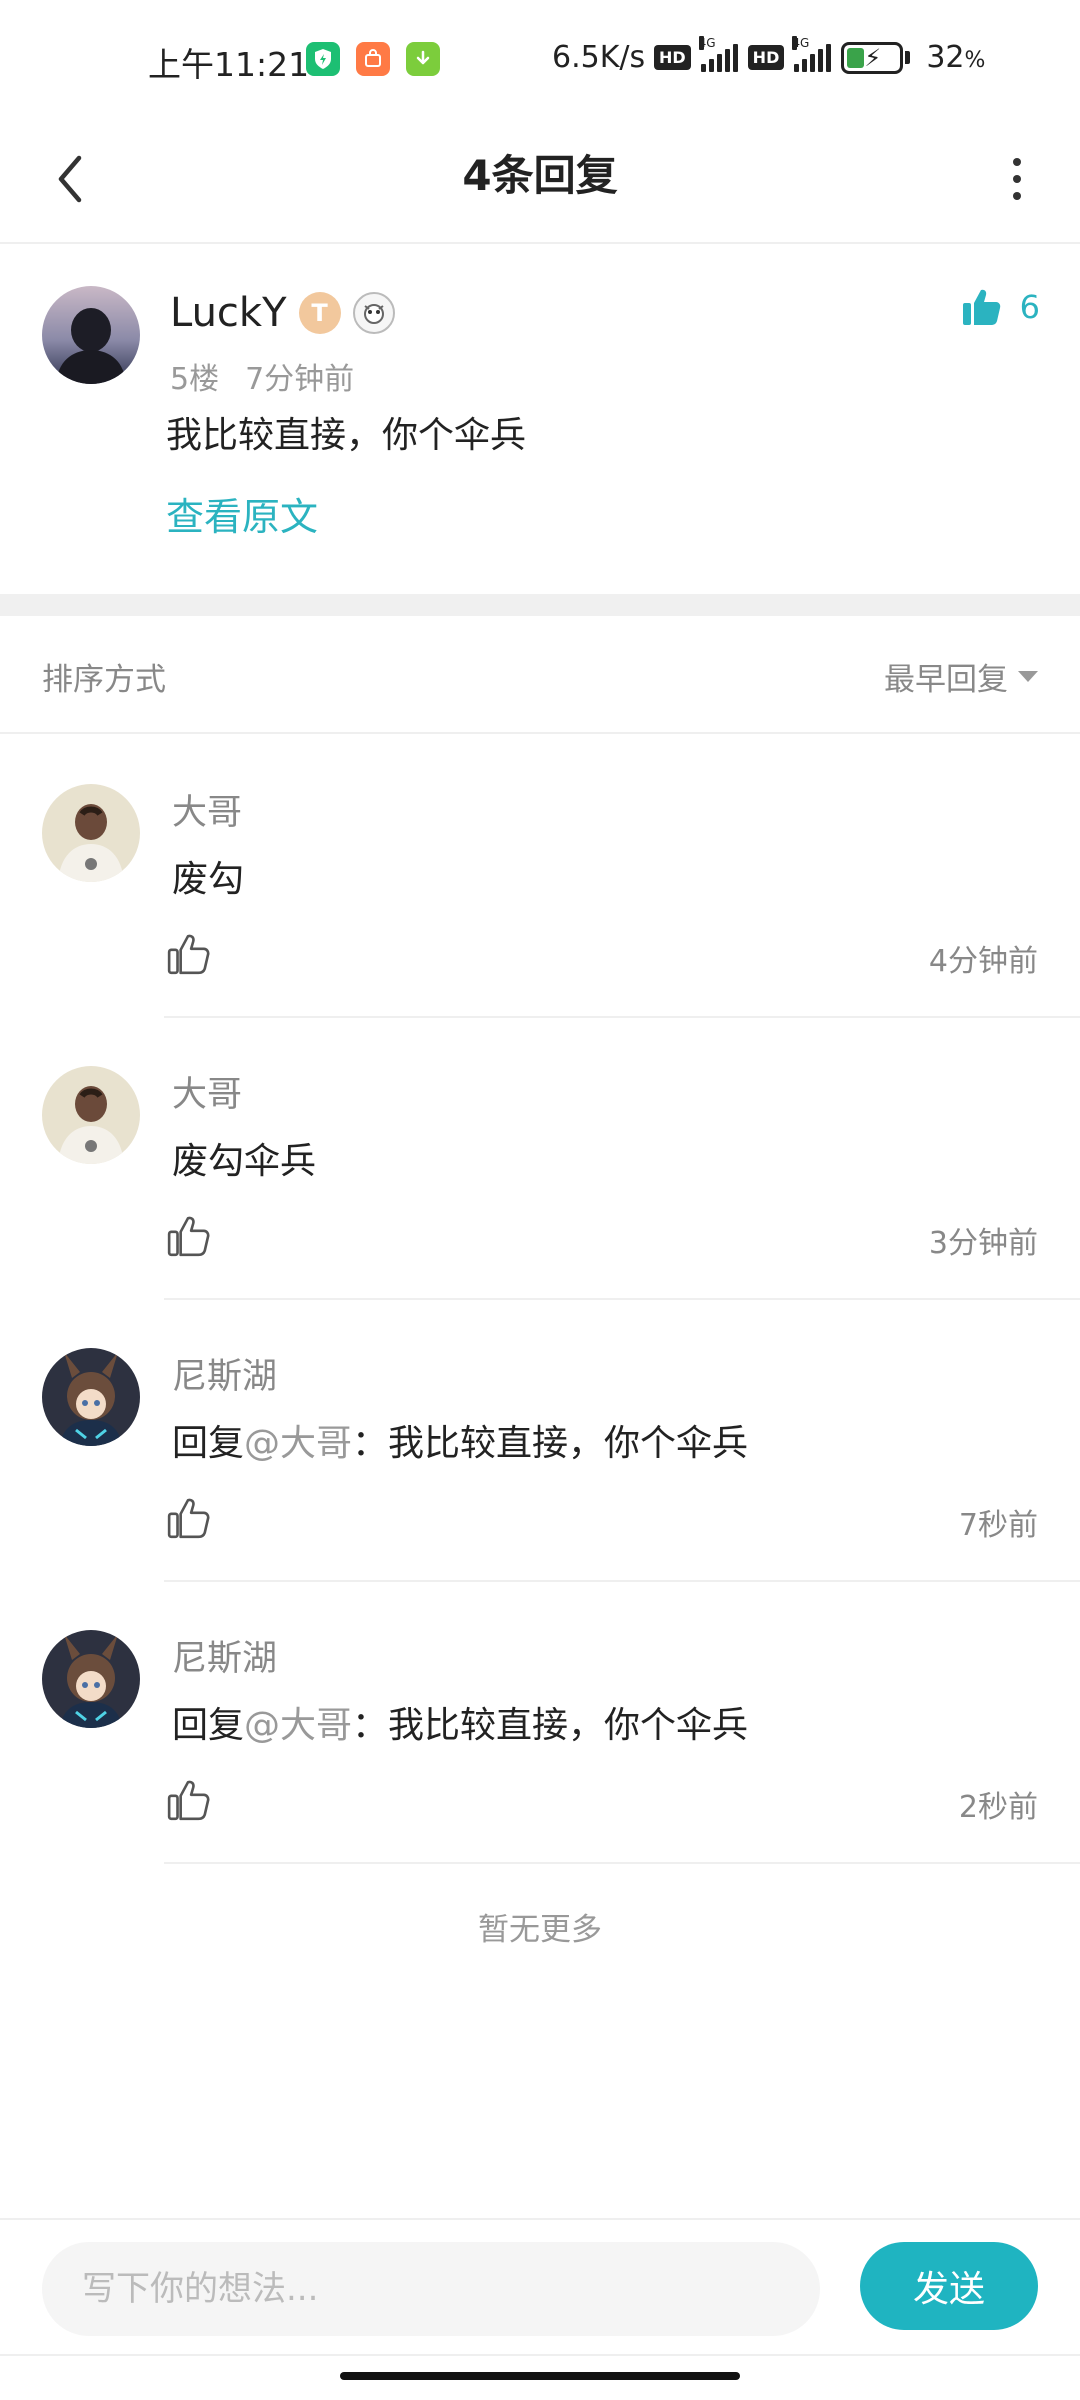 The width and height of the screenshot is (1080, 2400). I want to click on comment-content: 我比较直接，你个伞兵, so click(346, 435).